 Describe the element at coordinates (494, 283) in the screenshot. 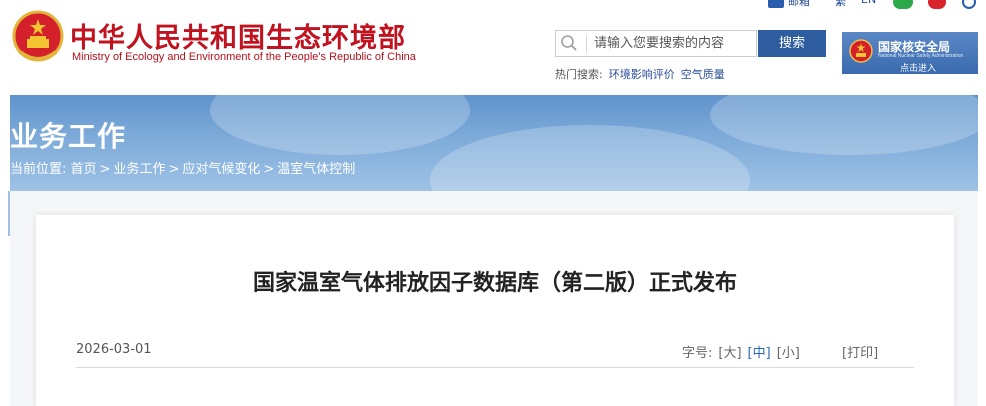

I see `article-title: 国家温室气体排放因子数据库（第二版）正式发布` at that location.